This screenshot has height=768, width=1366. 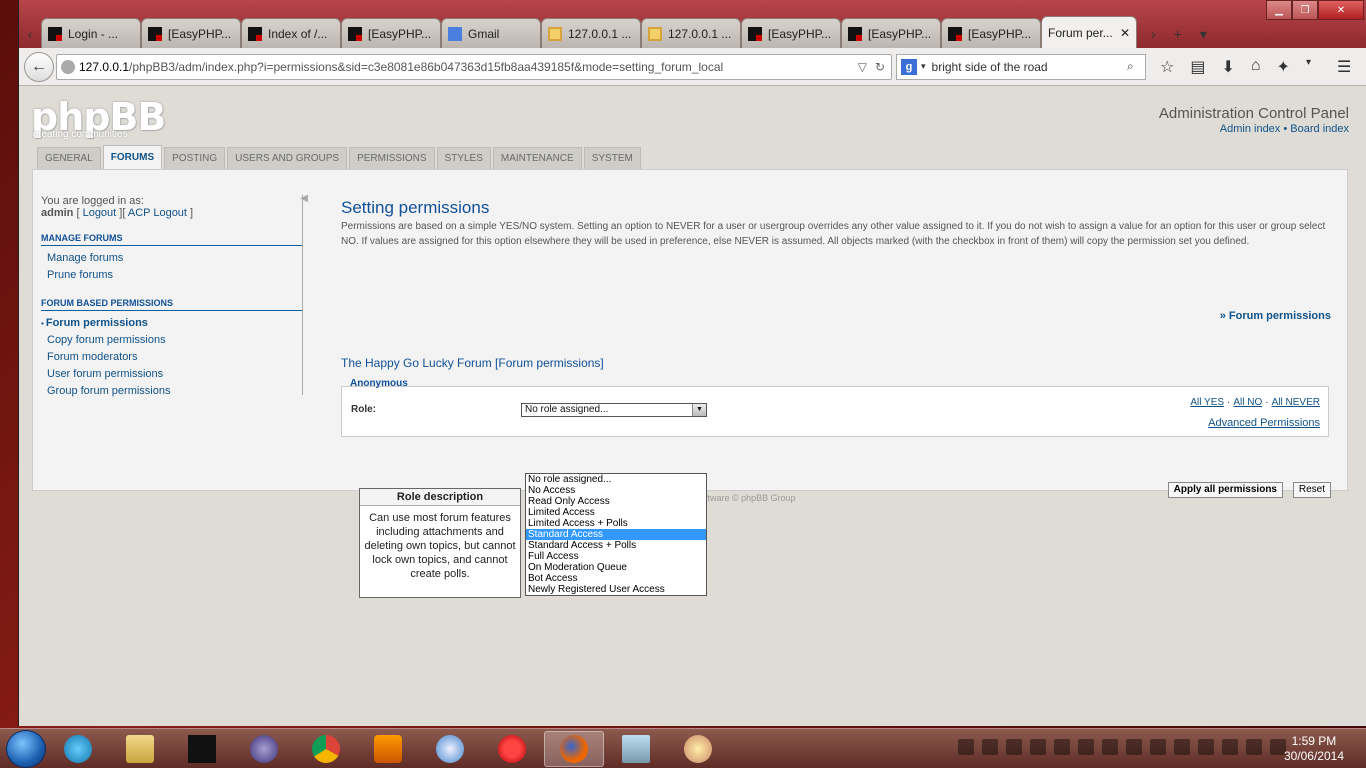 What do you see at coordinates (1341, 10) in the screenshot?
I see `close-window-icon: ✕` at bounding box center [1341, 10].